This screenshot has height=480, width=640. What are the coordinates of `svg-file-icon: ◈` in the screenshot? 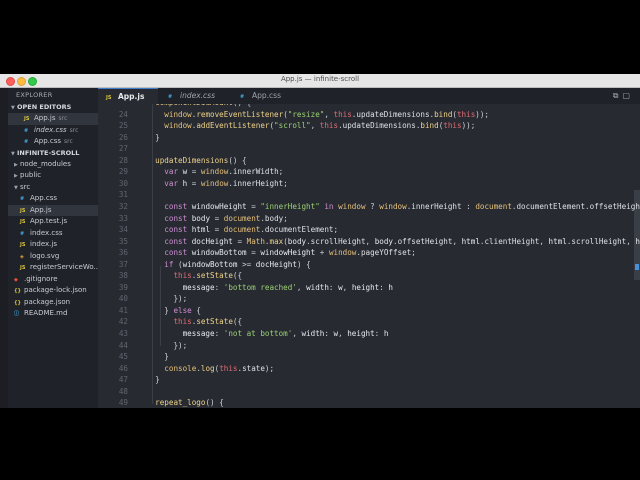 It's located at (22, 256).